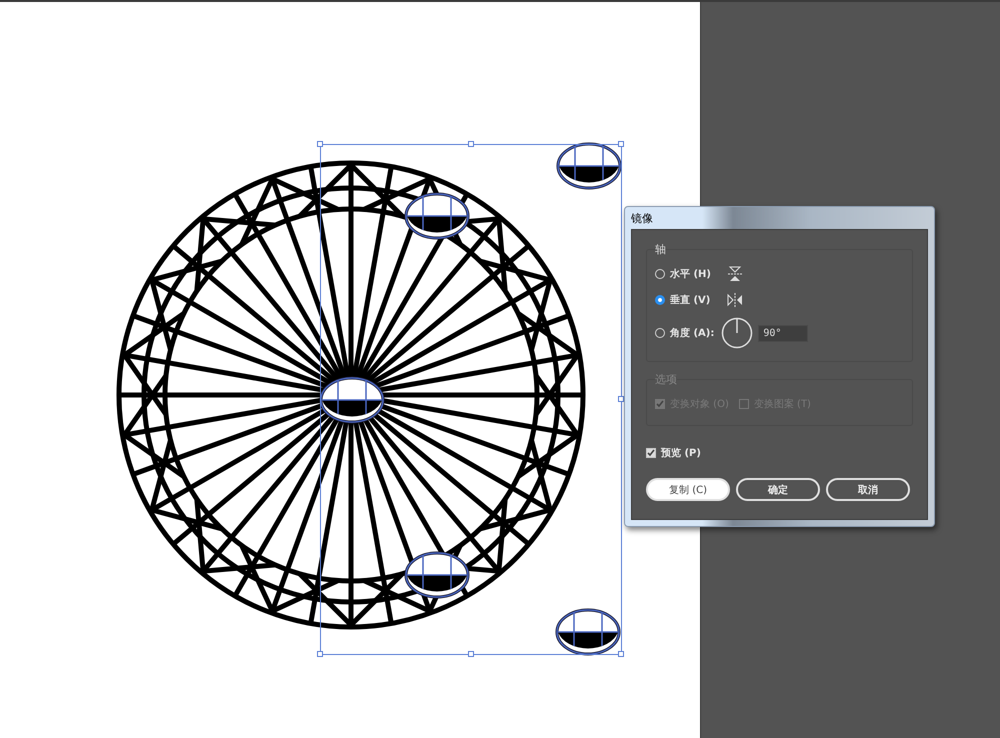  Describe the element at coordinates (642, 218) in the screenshot. I see `dialog-title: 镜像` at that location.